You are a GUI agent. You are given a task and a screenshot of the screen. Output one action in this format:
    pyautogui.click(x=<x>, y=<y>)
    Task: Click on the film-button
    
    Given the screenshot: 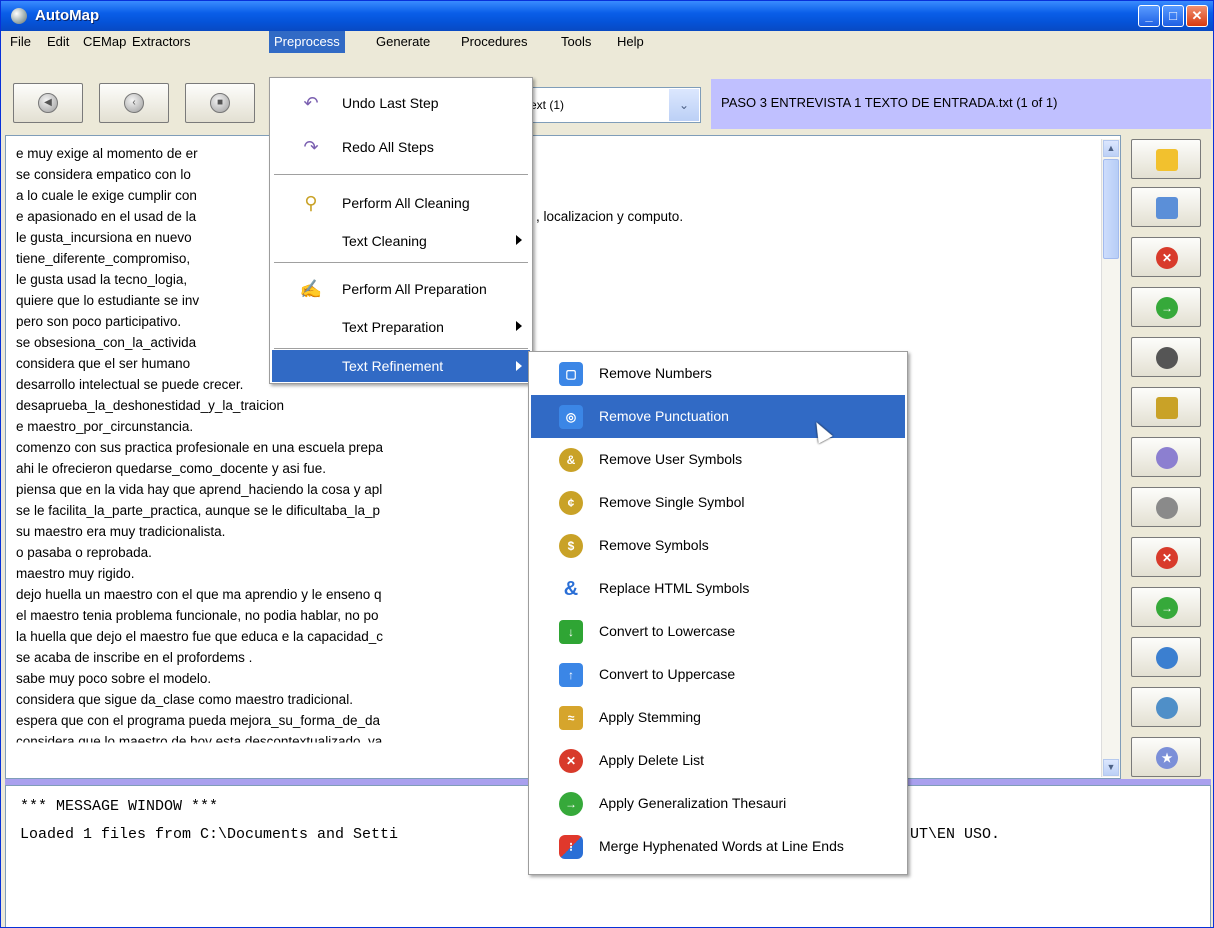 What is the action you would take?
    pyautogui.click(x=1166, y=407)
    